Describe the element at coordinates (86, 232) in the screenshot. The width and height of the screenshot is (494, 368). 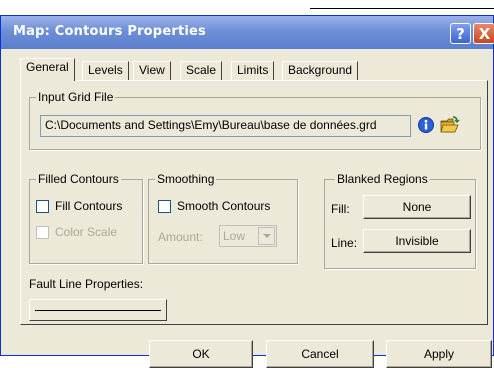
I see `color-scale-label: Color Scale` at that location.